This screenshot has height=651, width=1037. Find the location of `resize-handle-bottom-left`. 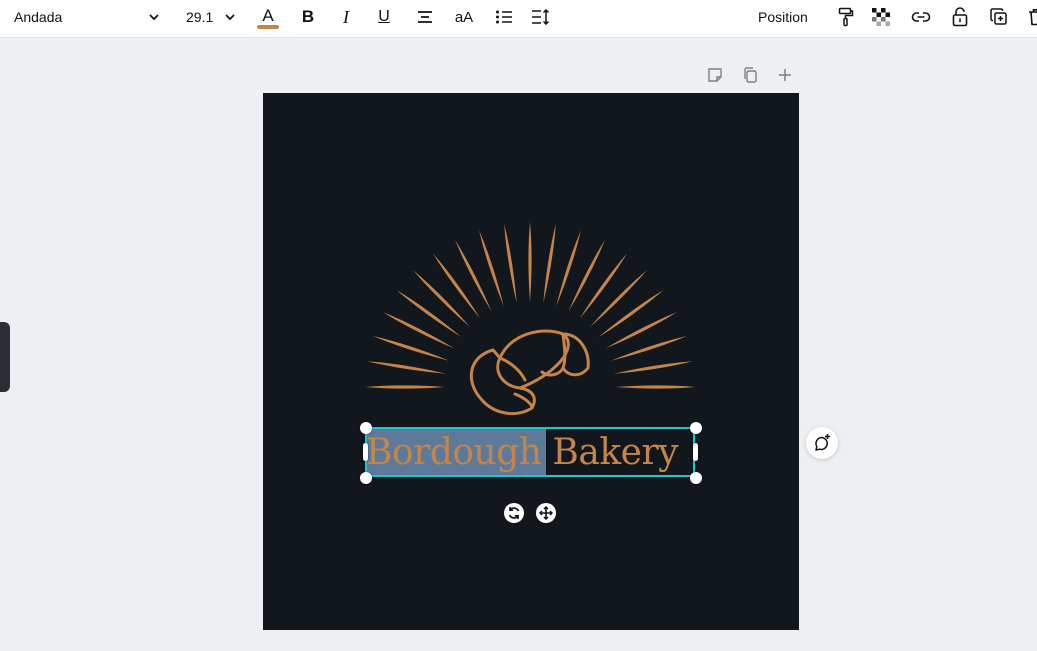

resize-handle-bottom-left is located at coordinates (366, 478).